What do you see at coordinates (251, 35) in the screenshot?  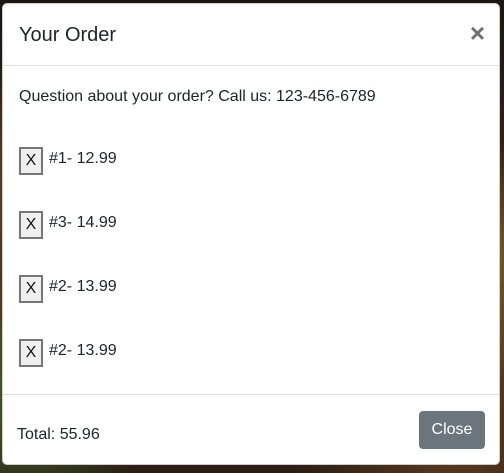 I see `modal-header: Your Order ×` at bounding box center [251, 35].